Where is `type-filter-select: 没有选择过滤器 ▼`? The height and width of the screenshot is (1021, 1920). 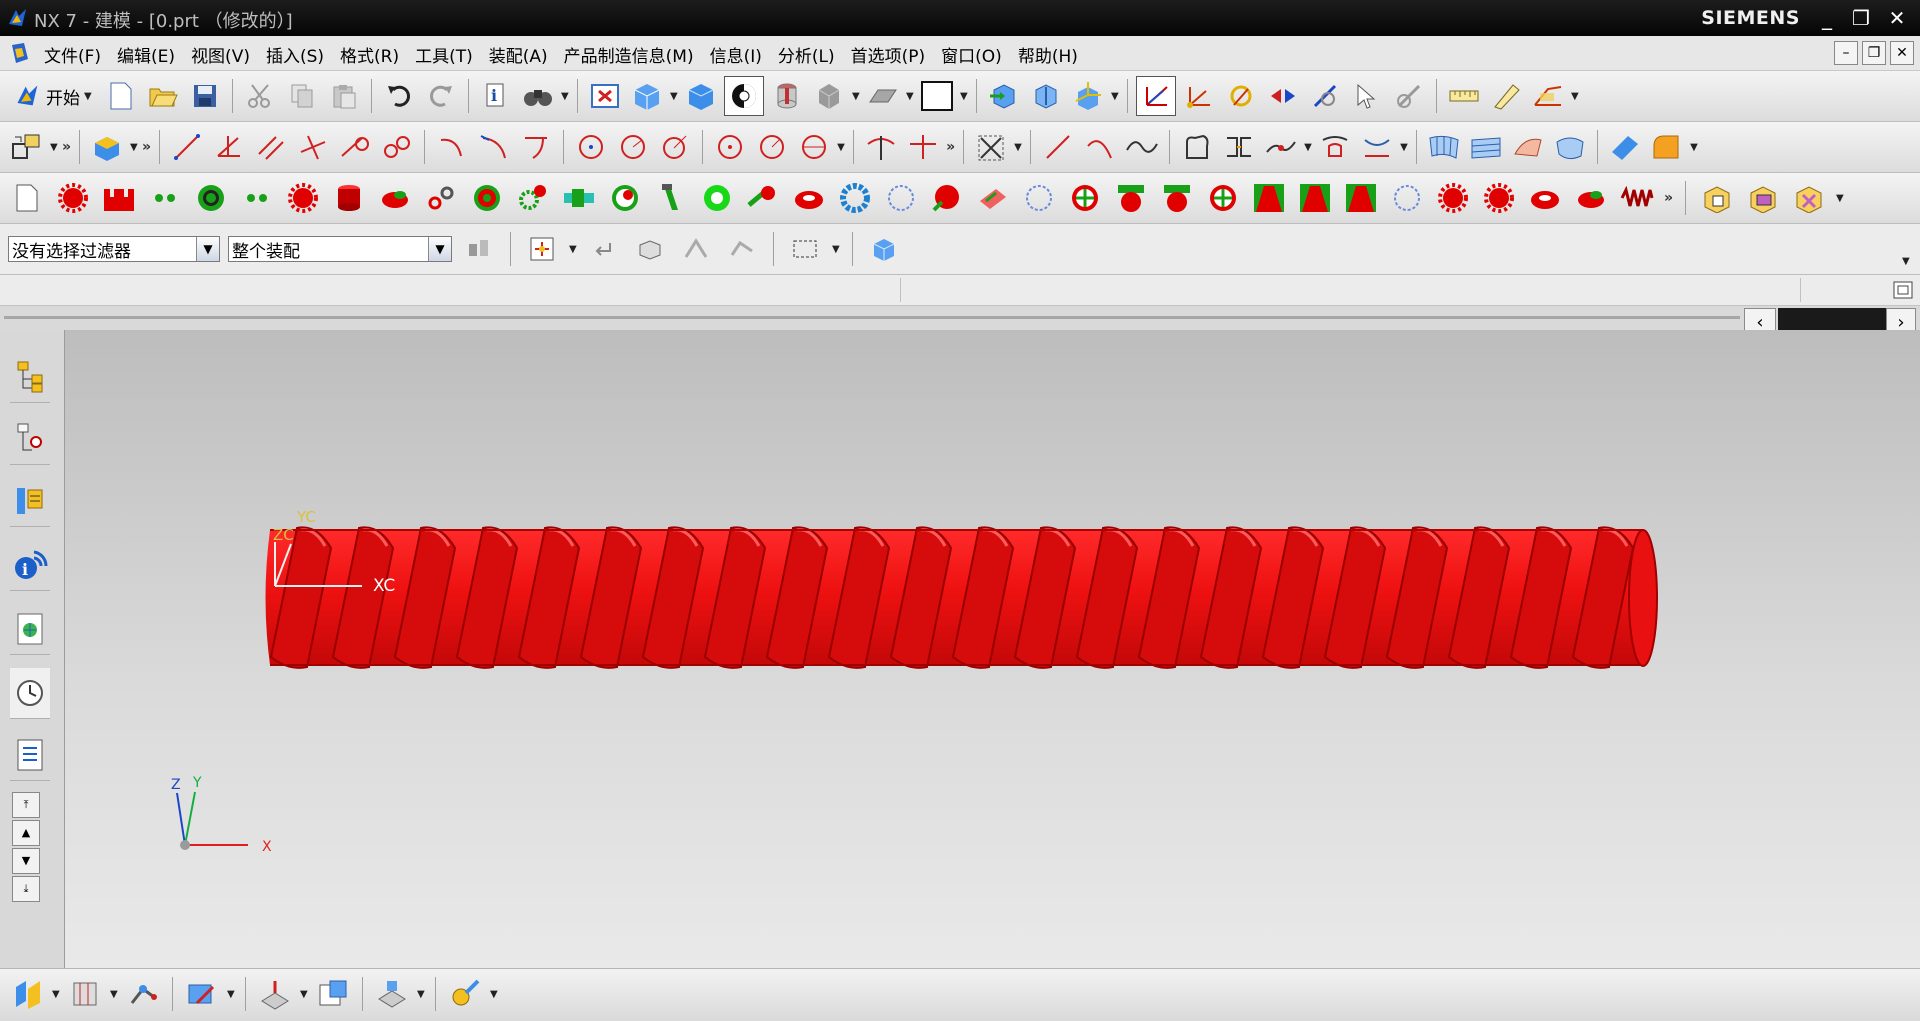
type-filter-select: 没有选择过滤器 ▼ is located at coordinates (114, 249).